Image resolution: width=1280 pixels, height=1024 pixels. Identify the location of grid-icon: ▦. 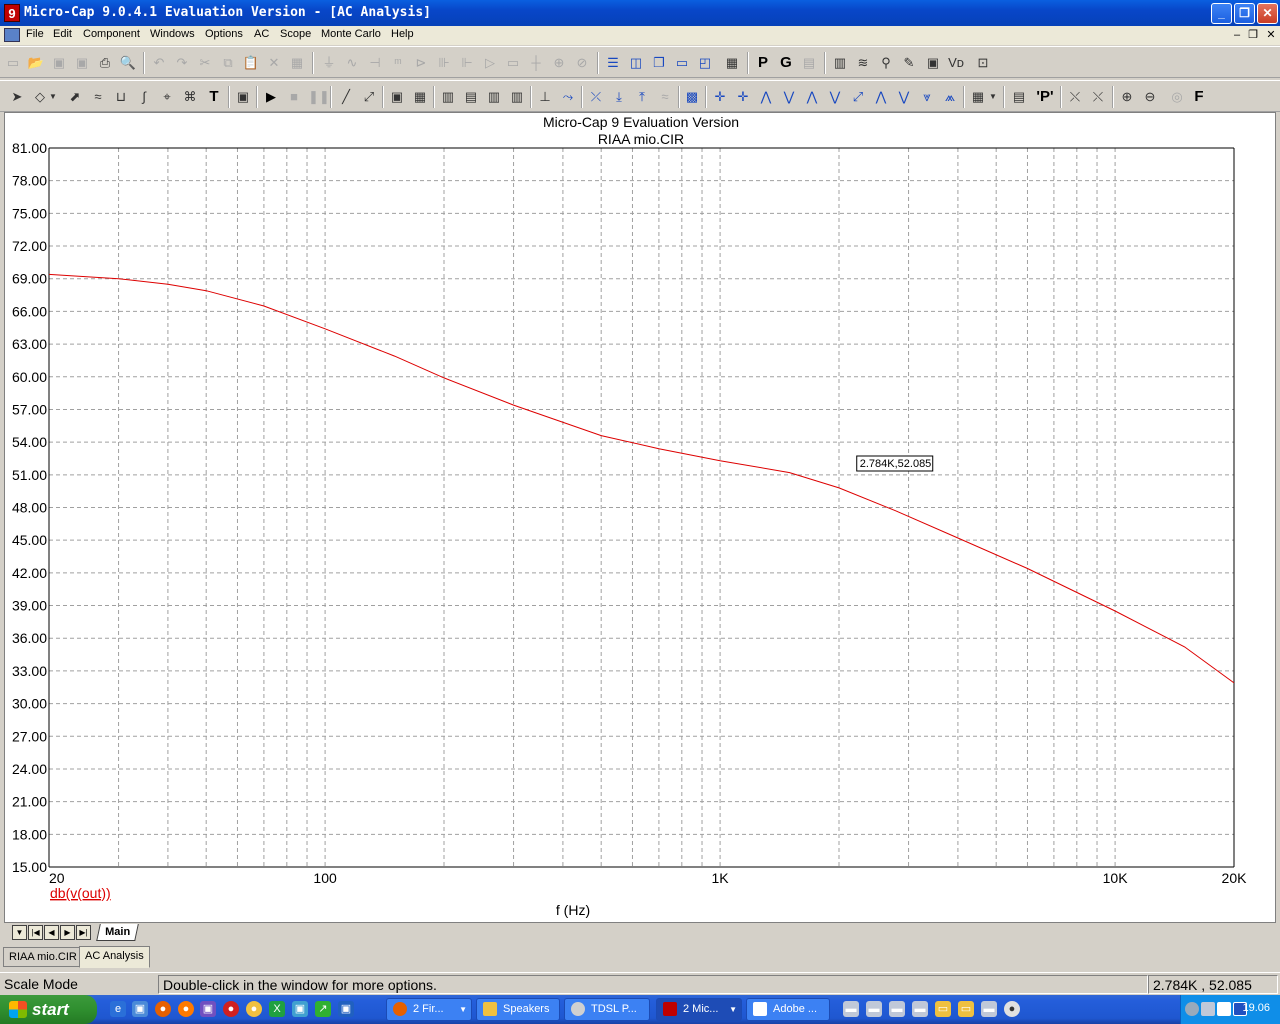
(420, 97).